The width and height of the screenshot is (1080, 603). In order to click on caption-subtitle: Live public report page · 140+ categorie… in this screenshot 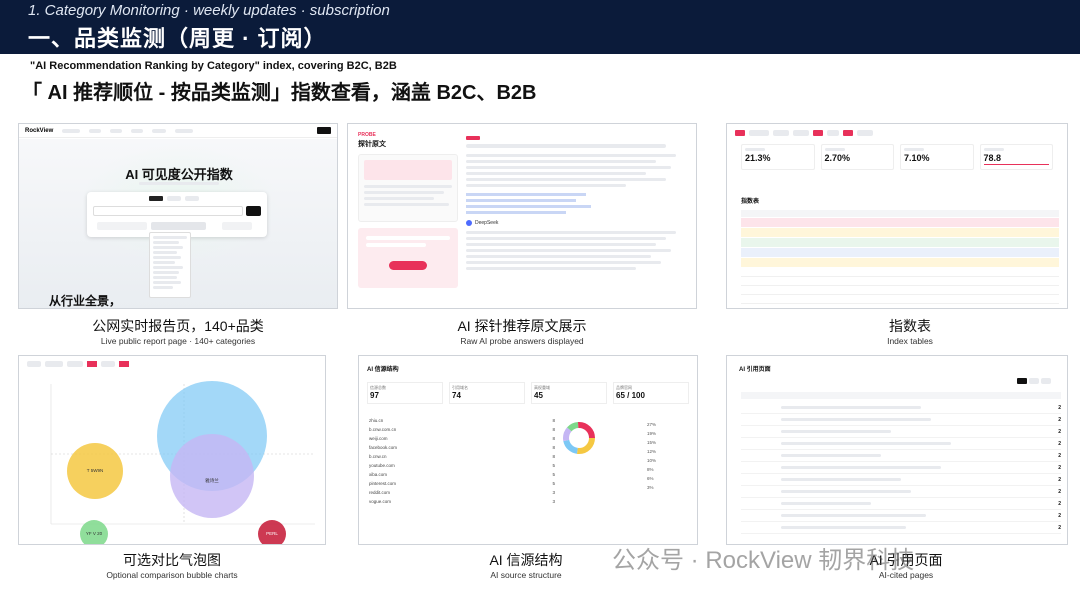, I will do `click(178, 341)`.